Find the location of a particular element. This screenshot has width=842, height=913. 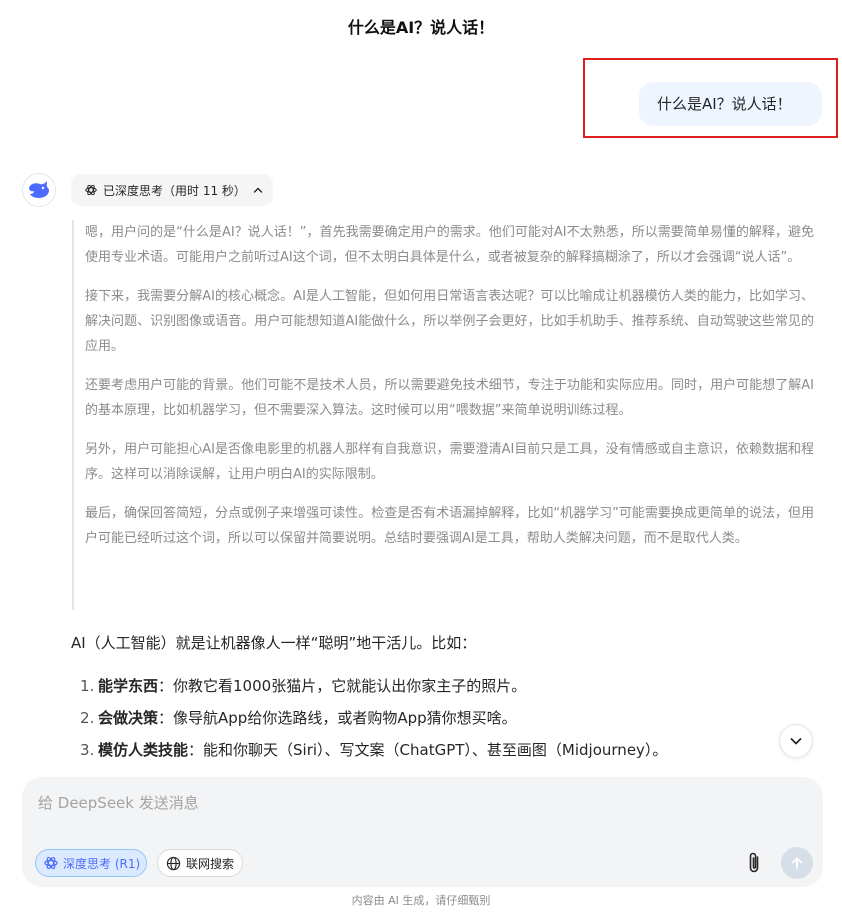

page-title: 什么是AI？说人话！ is located at coordinates (421, 27).